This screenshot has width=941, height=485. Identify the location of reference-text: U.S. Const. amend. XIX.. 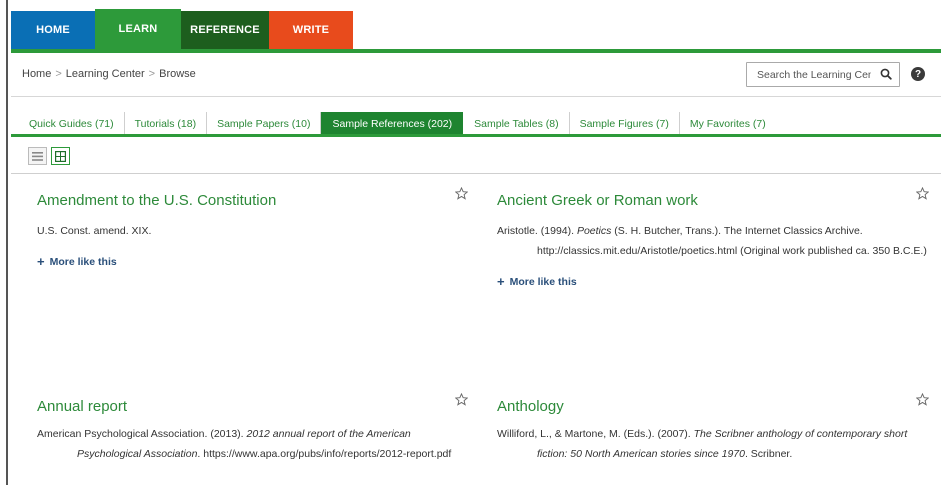
(94, 231).